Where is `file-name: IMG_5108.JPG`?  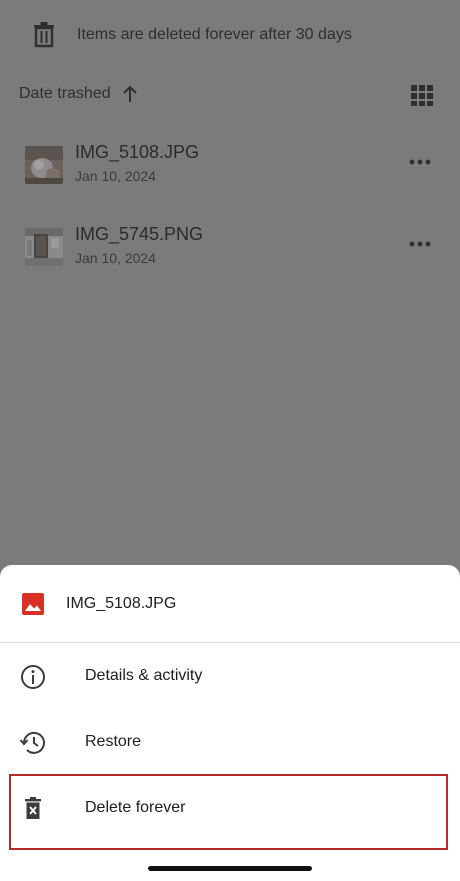 file-name: IMG_5108.JPG is located at coordinates (137, 152).